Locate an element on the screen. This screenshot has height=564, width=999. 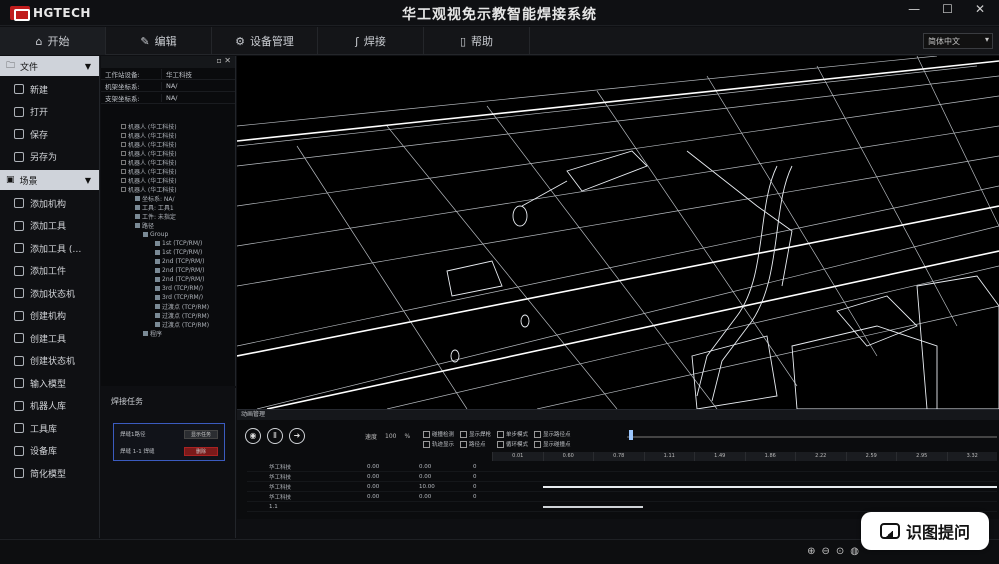
option-checkbox: 循环模式 is located at coordinates (512, 444).